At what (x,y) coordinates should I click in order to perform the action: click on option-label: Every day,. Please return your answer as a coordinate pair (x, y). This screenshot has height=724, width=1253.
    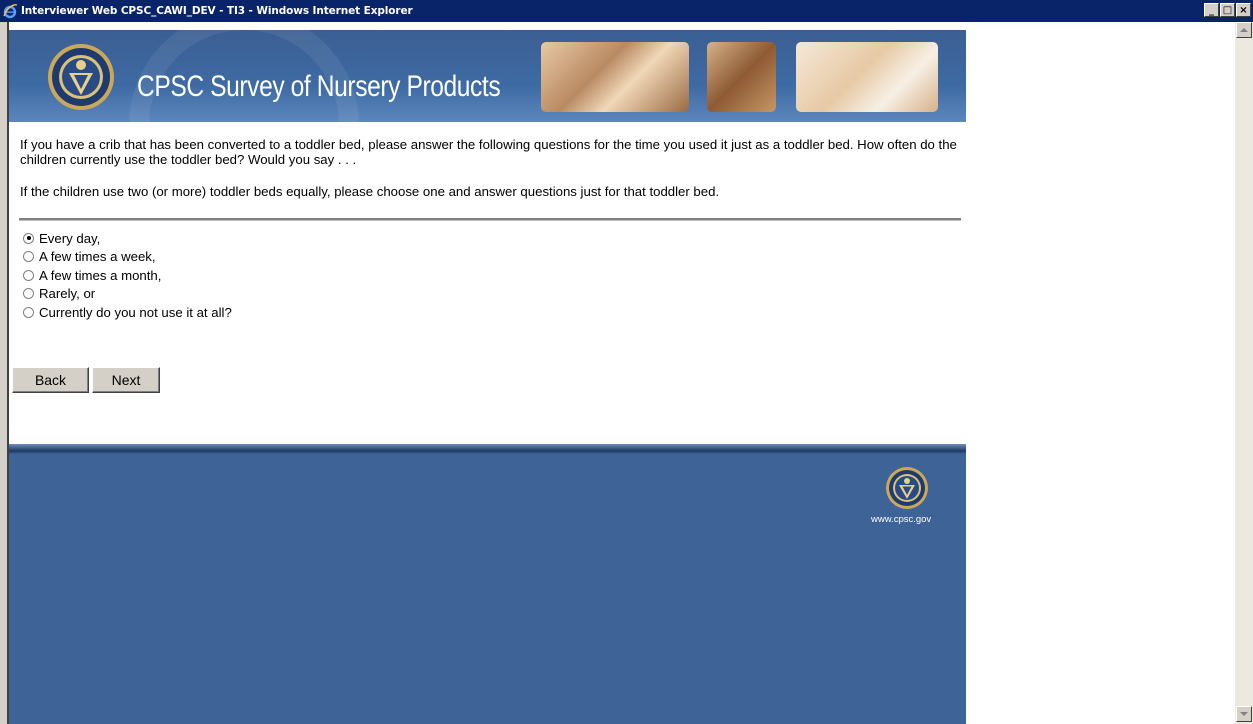
    Looking at the image, I should click on (70, 238).